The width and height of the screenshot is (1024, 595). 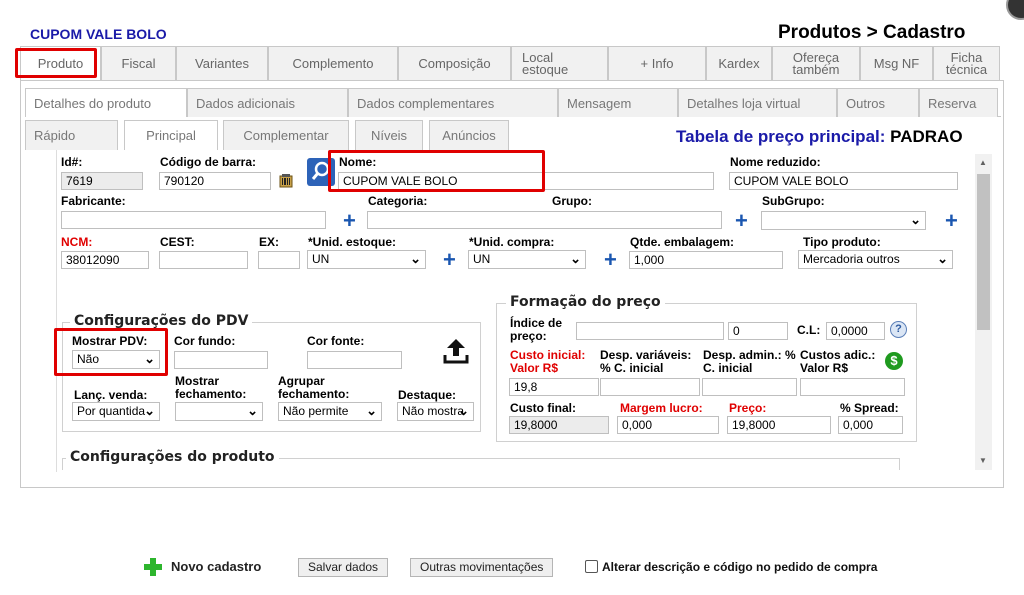 What do you see at coordinates (706, 260) in the screenshot?
I see `package-qty-field: 1,000` at bounding box center [706, 260].